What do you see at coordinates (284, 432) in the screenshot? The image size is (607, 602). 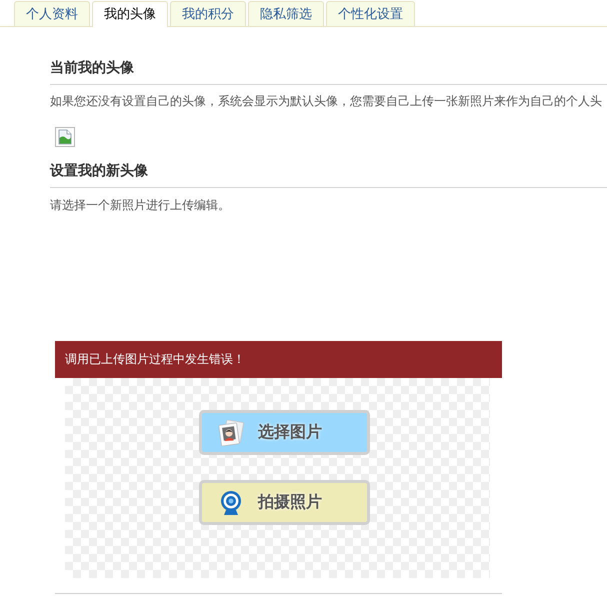 I see `select-image-button: 选择图片` at bounding box center [284, 432].